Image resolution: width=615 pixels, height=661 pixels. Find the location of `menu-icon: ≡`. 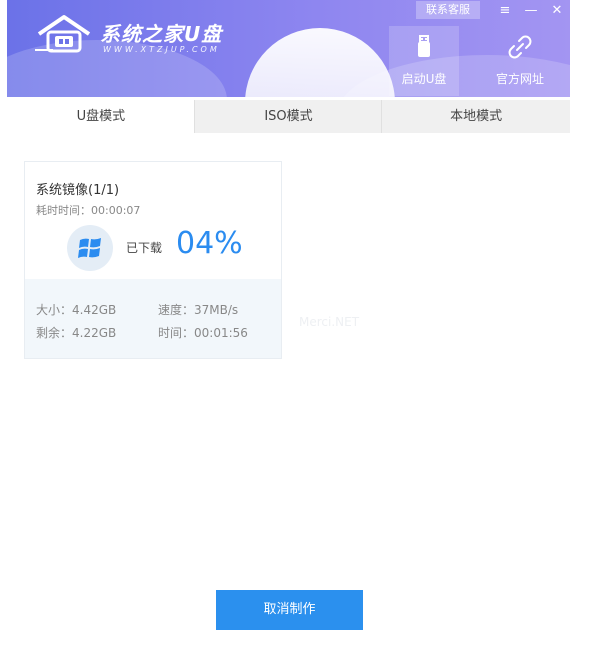

menu-icon: ≡ is located at coordinates (505, 10).